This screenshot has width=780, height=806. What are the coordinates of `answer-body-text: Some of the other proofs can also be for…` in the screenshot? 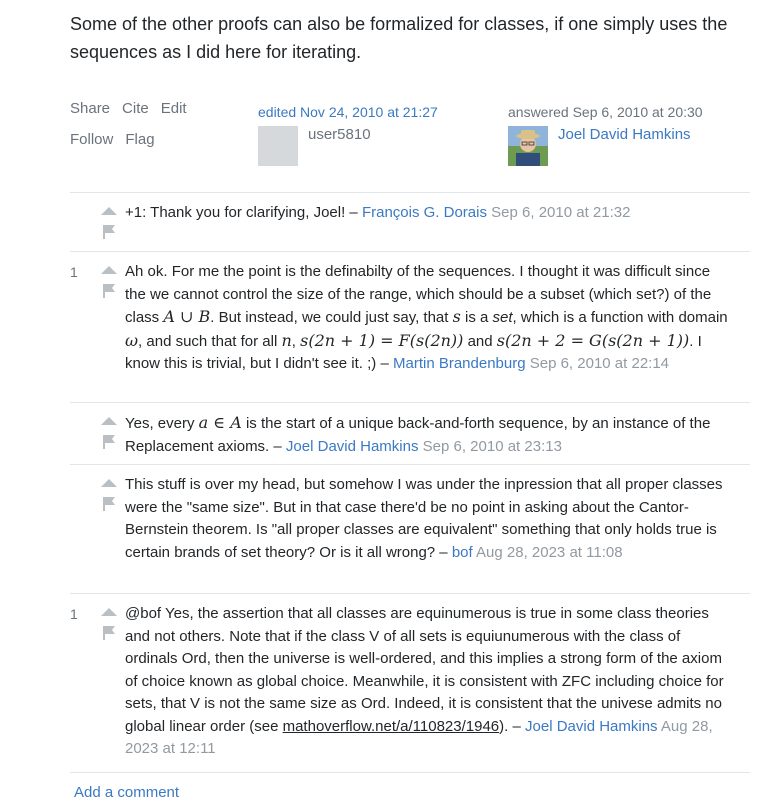 It's located at (399, 38).